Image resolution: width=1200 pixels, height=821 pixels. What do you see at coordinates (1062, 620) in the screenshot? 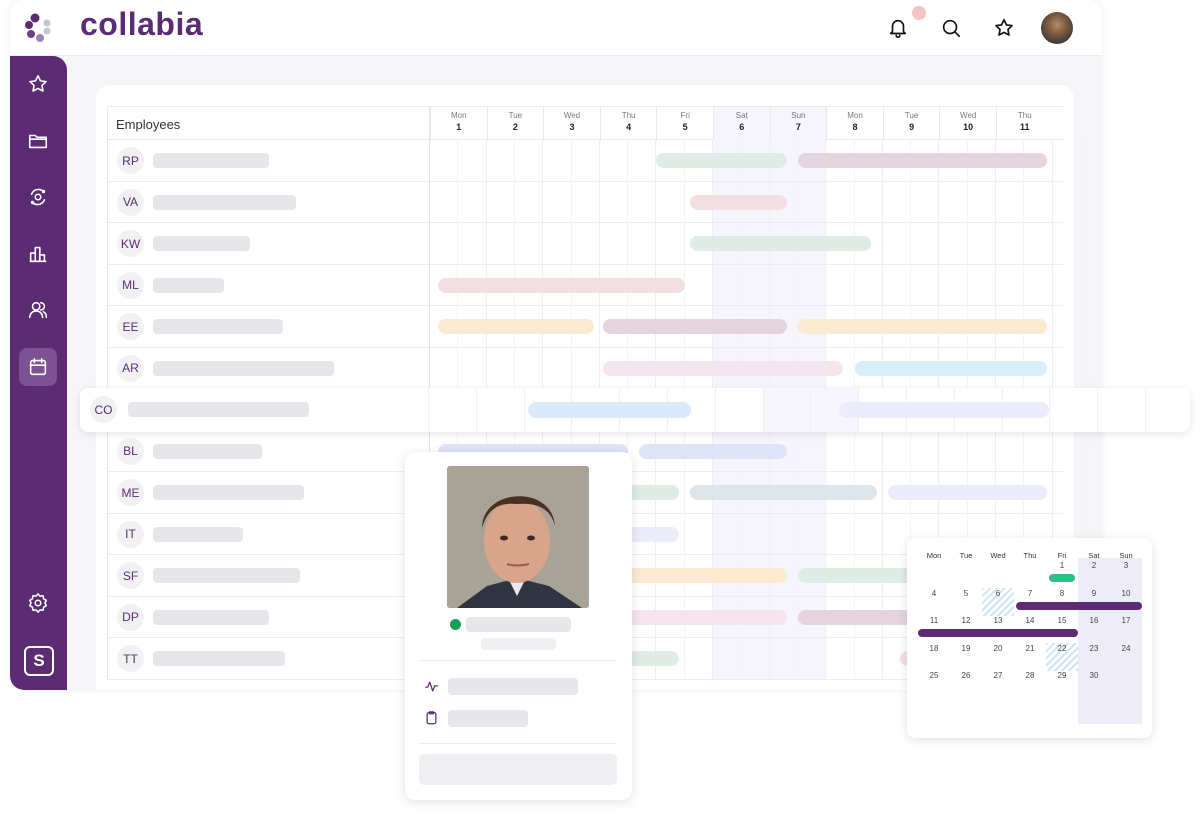
I see `calendar-day: 15` at bounding box center [1062, 620].